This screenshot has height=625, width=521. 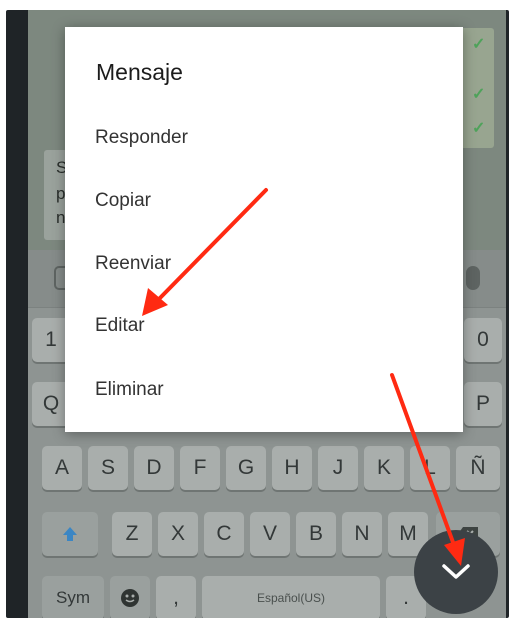 I want to click on emoji-icon, so click(x=130, y=598).